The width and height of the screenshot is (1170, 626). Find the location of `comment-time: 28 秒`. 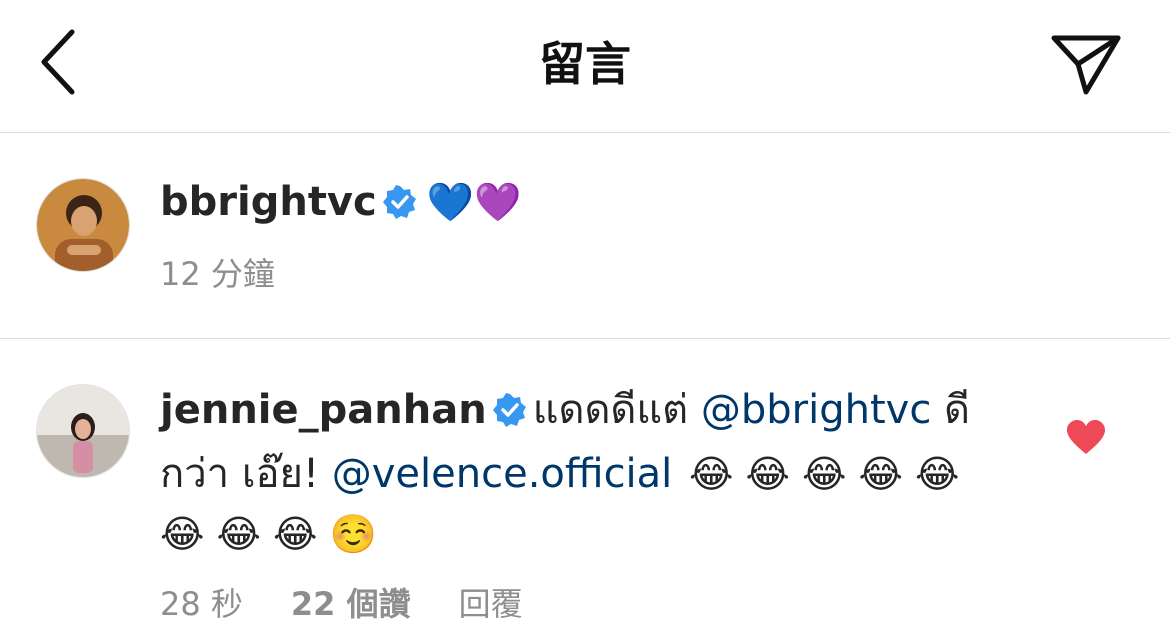

comment-time: 28 秒 is located at coordinates (201, 604).